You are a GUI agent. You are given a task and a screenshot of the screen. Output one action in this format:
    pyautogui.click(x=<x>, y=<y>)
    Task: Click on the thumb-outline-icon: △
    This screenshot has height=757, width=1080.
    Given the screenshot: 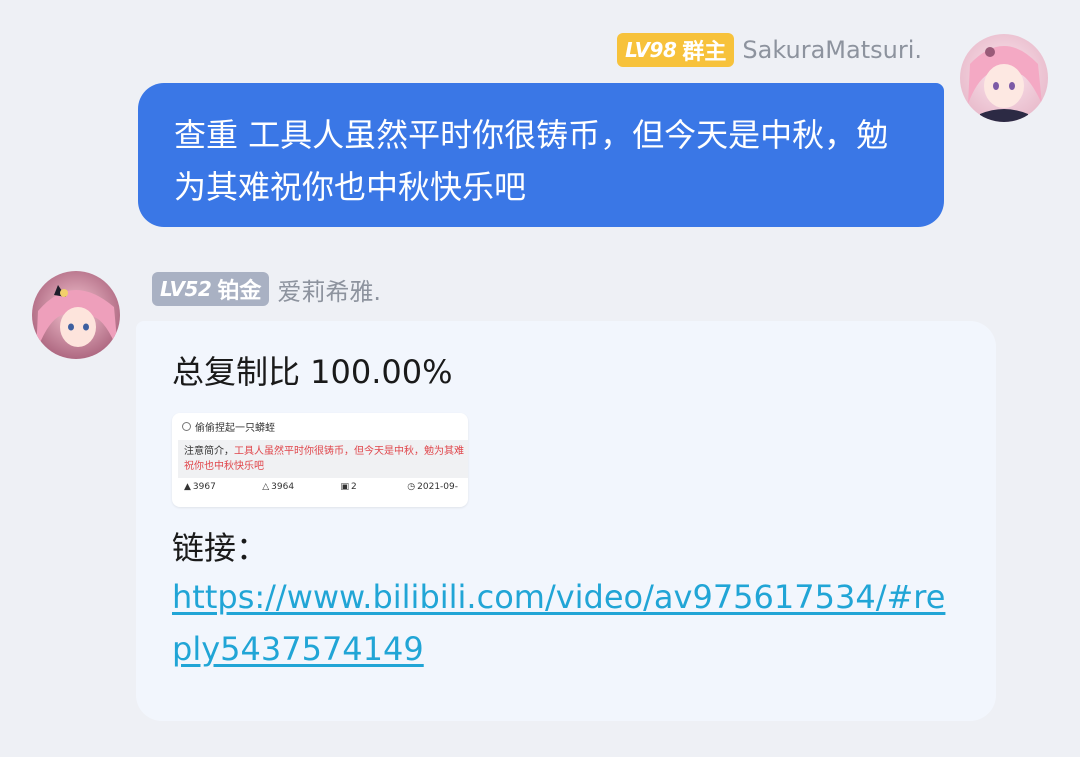 What is the action you would take?
    pyautogui.click(x=266, y=487)
    